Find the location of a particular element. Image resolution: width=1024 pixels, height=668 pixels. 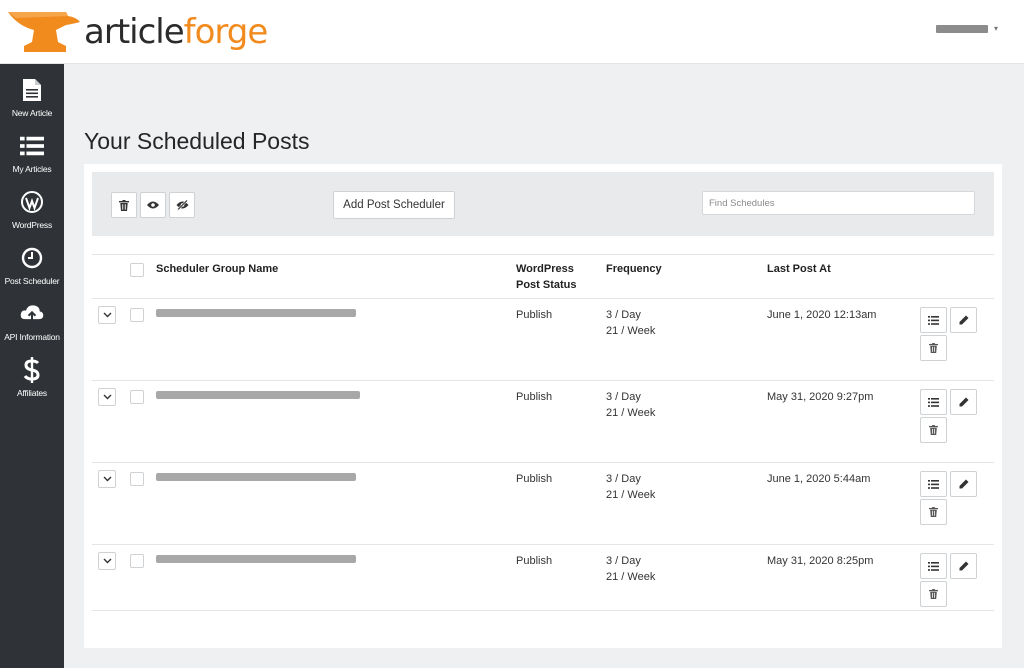

last-post-at: June 1, 2020 5:44am is located at coordinates (819, 479).